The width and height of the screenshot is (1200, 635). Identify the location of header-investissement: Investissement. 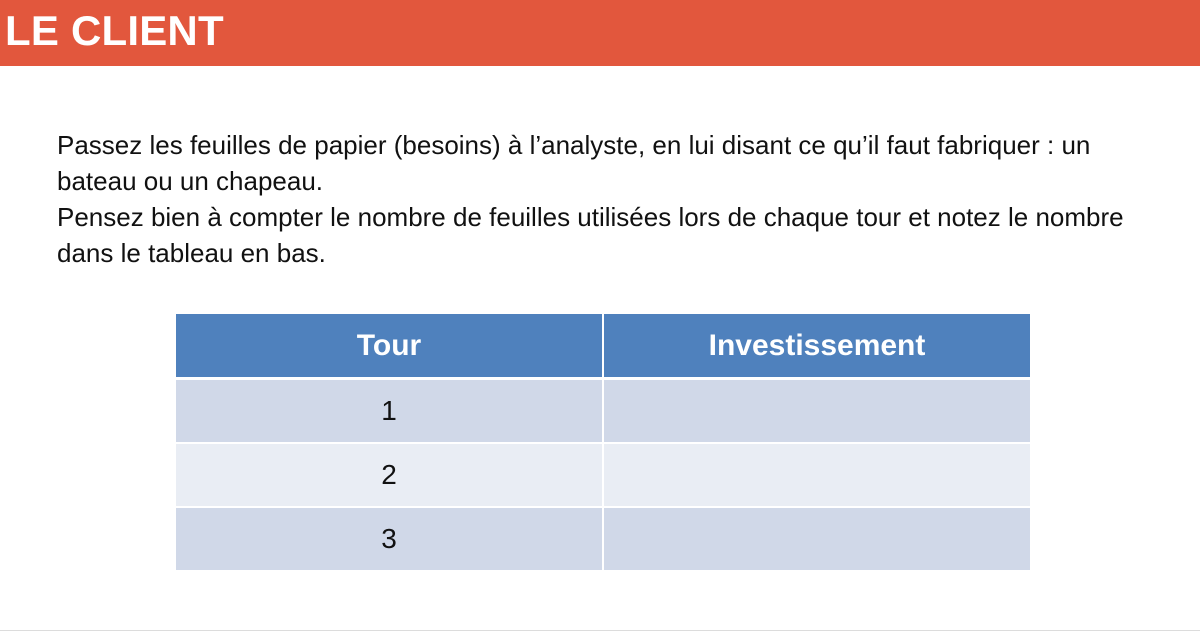
(816, 347).